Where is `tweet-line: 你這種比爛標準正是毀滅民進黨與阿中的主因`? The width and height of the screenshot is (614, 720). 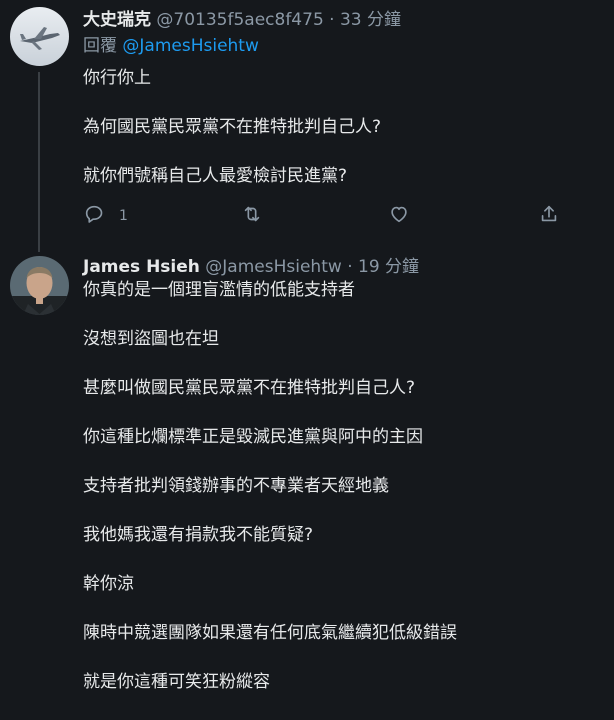
tweet-line: 你這種比爛標準正是毀滅民進黨與阿中的主因 is located at coordinates (253, 437).